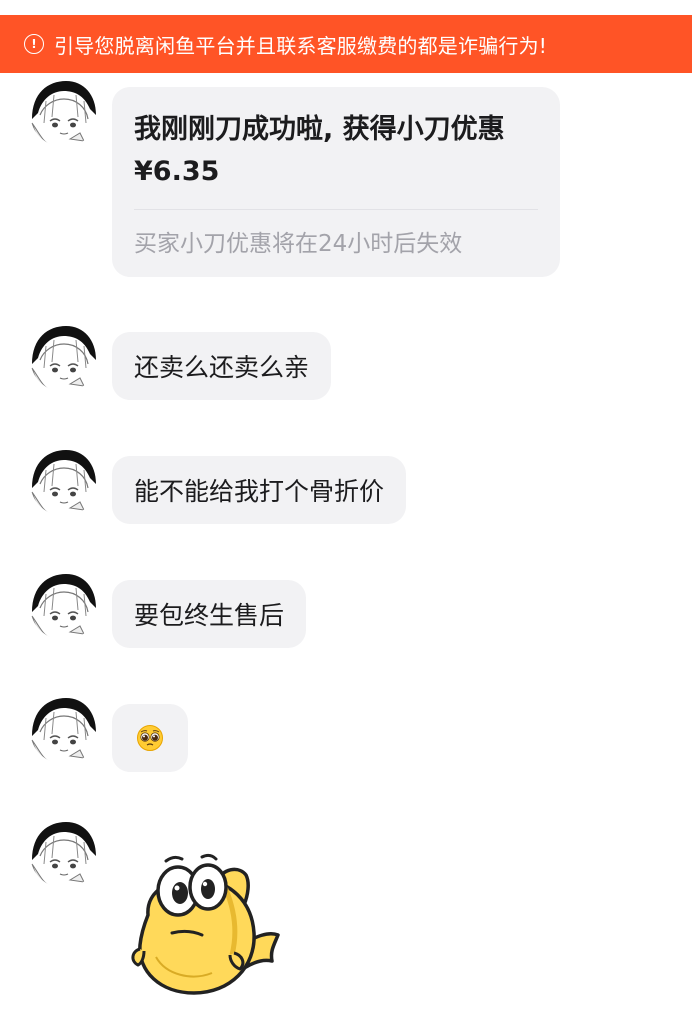 The image size is (692, 1024). I want to click on message-bubble: 要包终生售后, so click(209, 614).